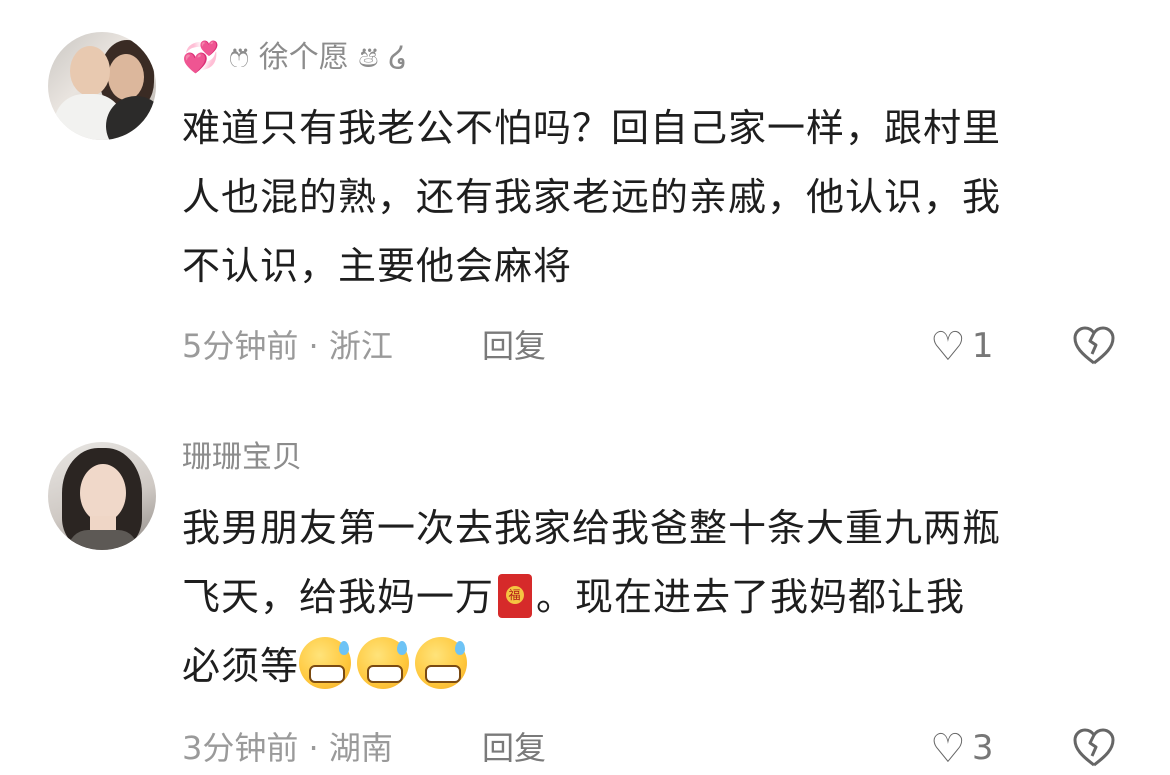 This screenshot has width=1170, height=775. What do you see at coordinates (338, 597) in the screenshot?
I see `comment-fragment: 飞天，给我妈一万` at bounding box center [338, 597].